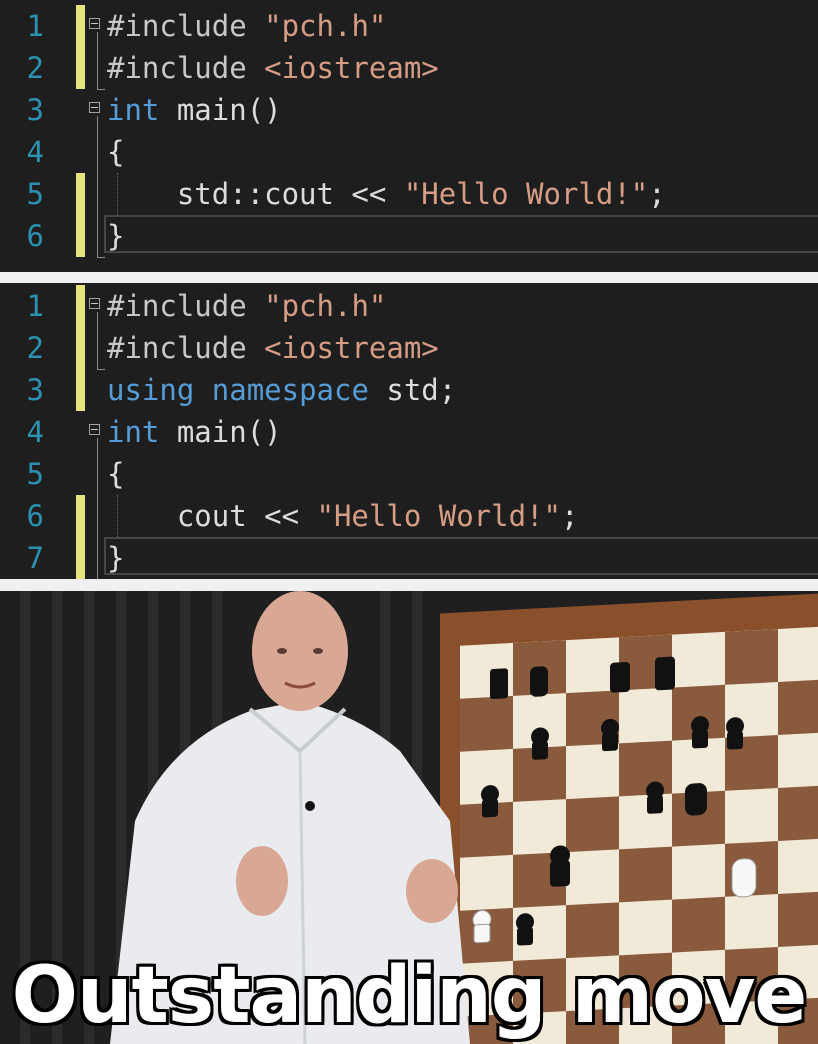  I want to click on code-text: std::cout << "Hello World!";, so click(386, 194).